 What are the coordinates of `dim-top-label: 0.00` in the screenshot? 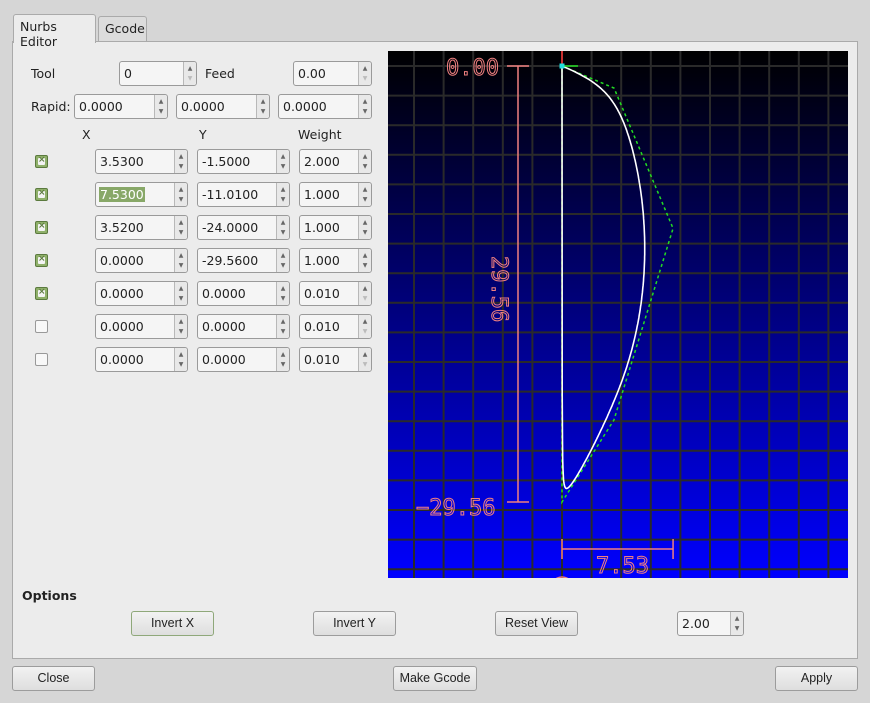 It's located at (472, 68).